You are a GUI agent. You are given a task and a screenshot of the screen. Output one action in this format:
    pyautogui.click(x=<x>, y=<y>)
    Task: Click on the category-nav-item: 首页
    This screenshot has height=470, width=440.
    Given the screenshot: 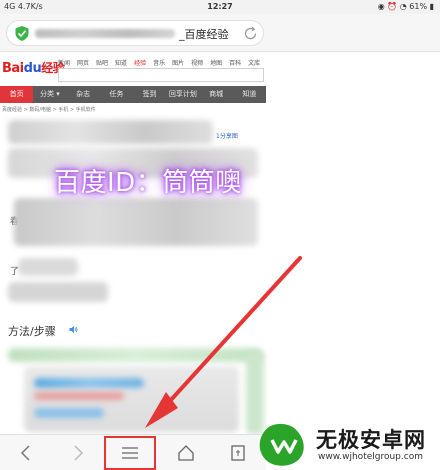 What is the action you would take?
    pyautogui.click(x=17, y=94)
    